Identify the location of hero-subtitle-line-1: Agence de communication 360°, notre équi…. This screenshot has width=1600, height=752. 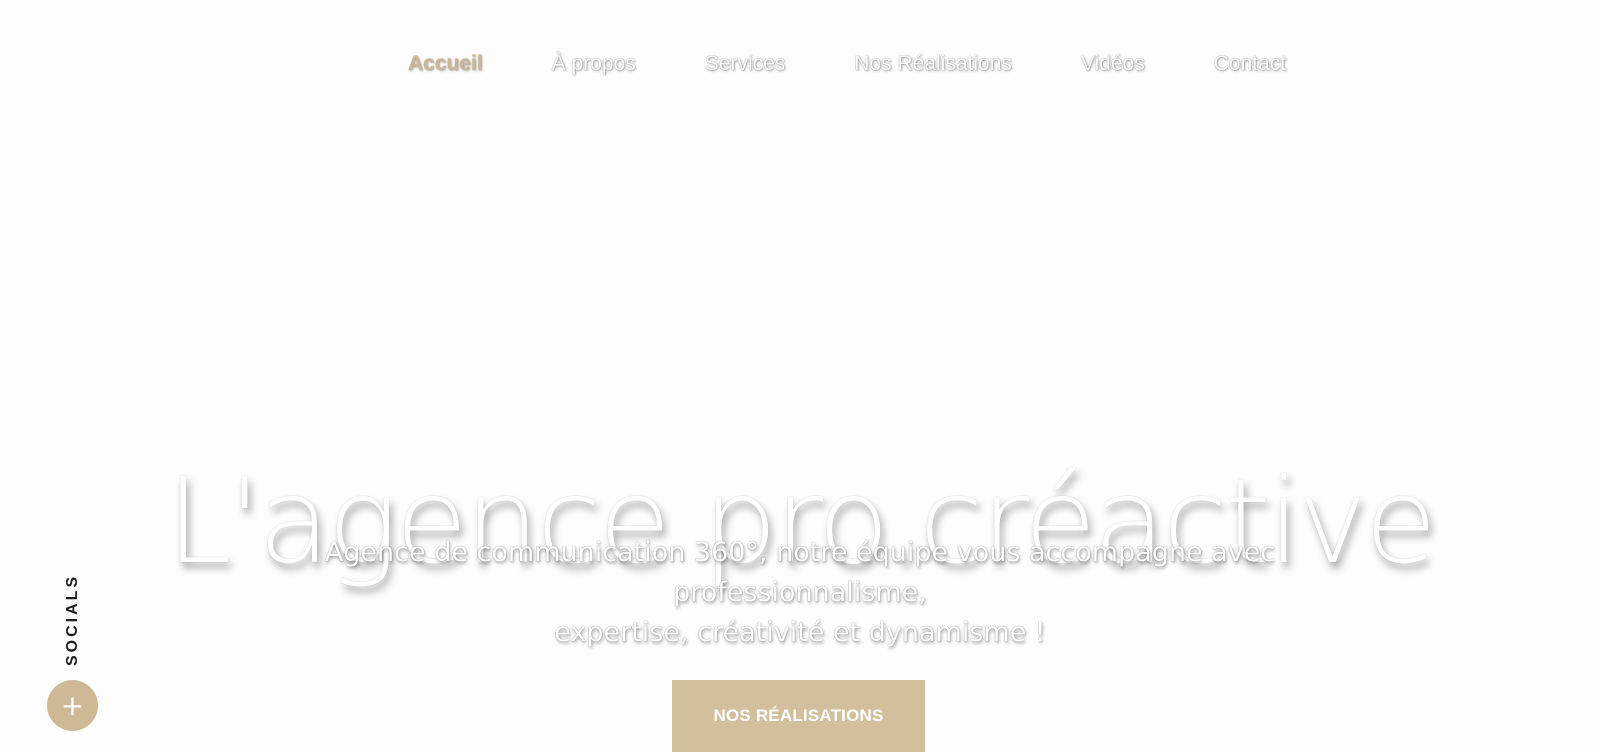
(800, 572).